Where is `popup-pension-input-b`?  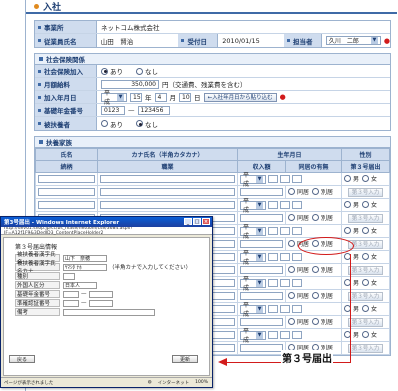 popup-pension-input-b is located at coordinates (100, 294).